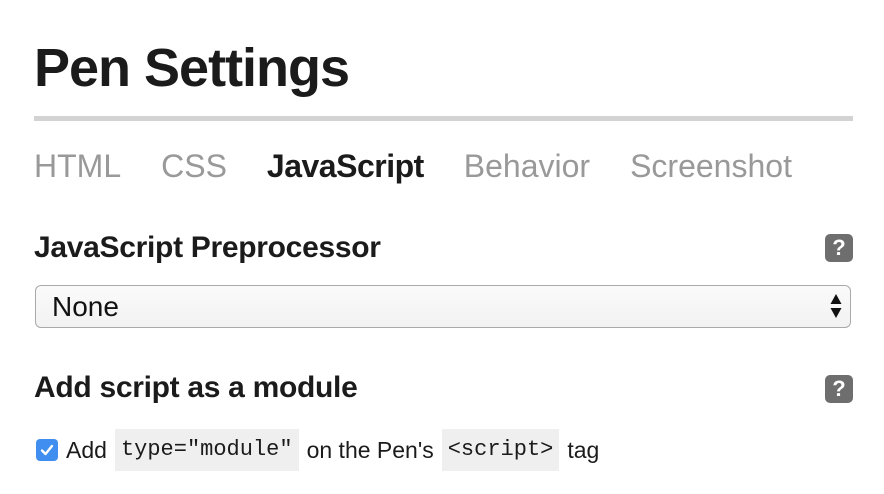 This screenshot has width=884, height=494. I want to click on select-updown-arrows-icon, so click(836, 306).